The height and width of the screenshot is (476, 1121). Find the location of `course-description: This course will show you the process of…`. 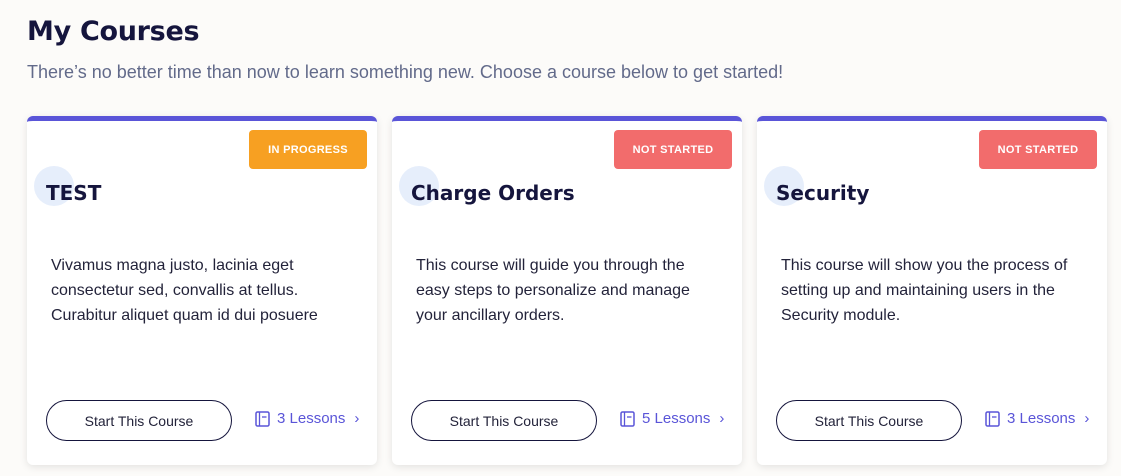

course-description: This course will show you the process of… is located at coordinates (924, 290).